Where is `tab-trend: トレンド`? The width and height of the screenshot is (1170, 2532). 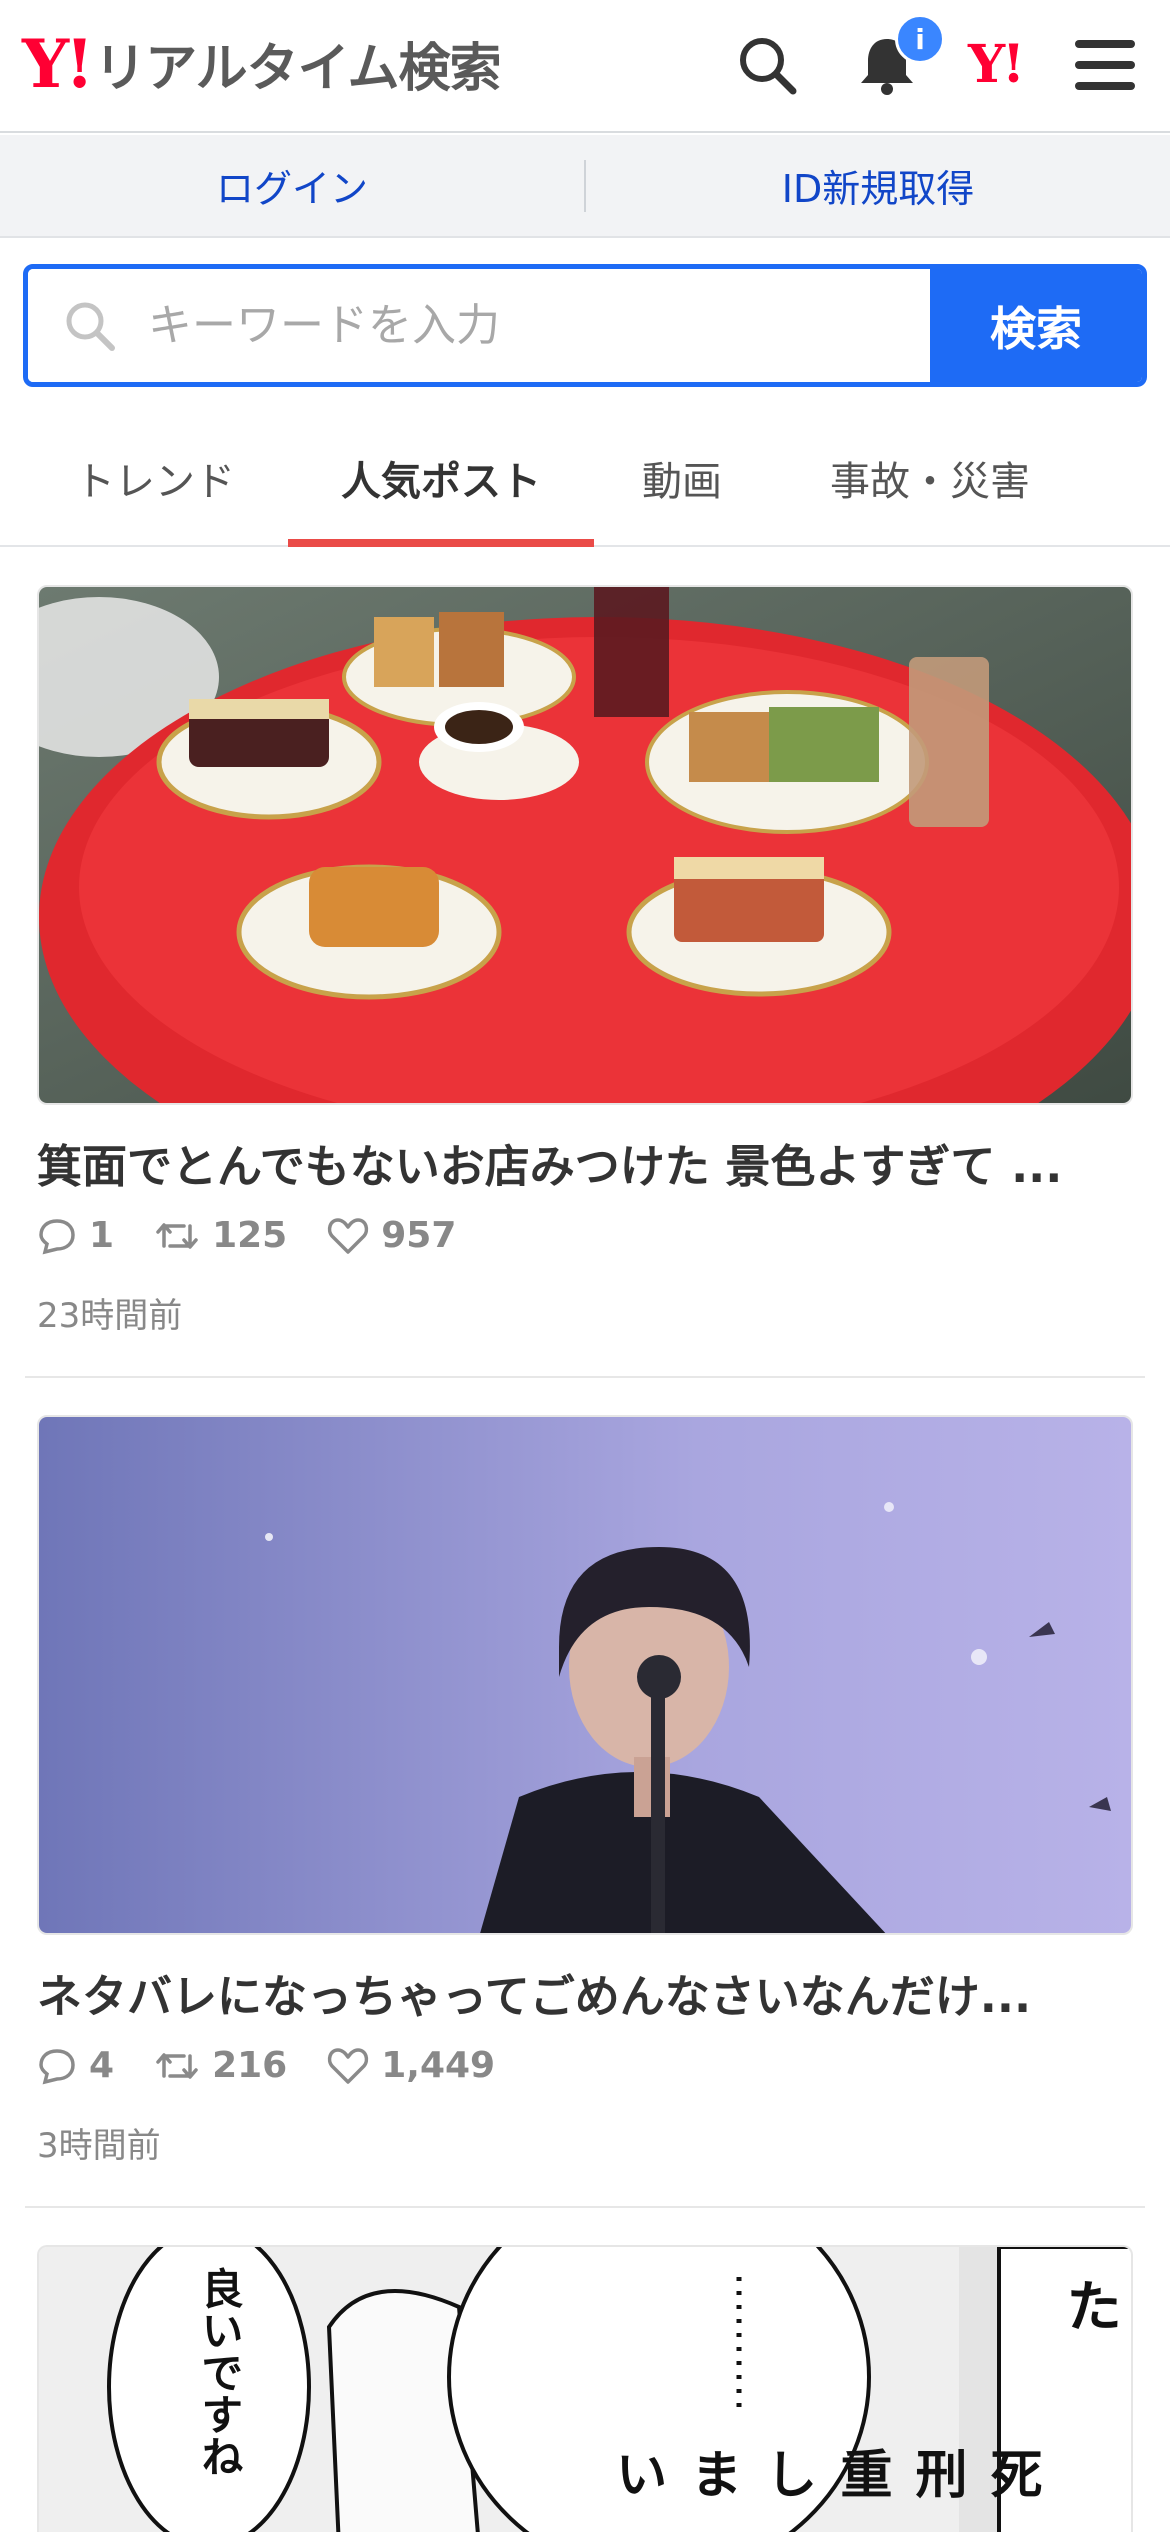 tab-trend: トレンド is located at coordinates (155, 477).